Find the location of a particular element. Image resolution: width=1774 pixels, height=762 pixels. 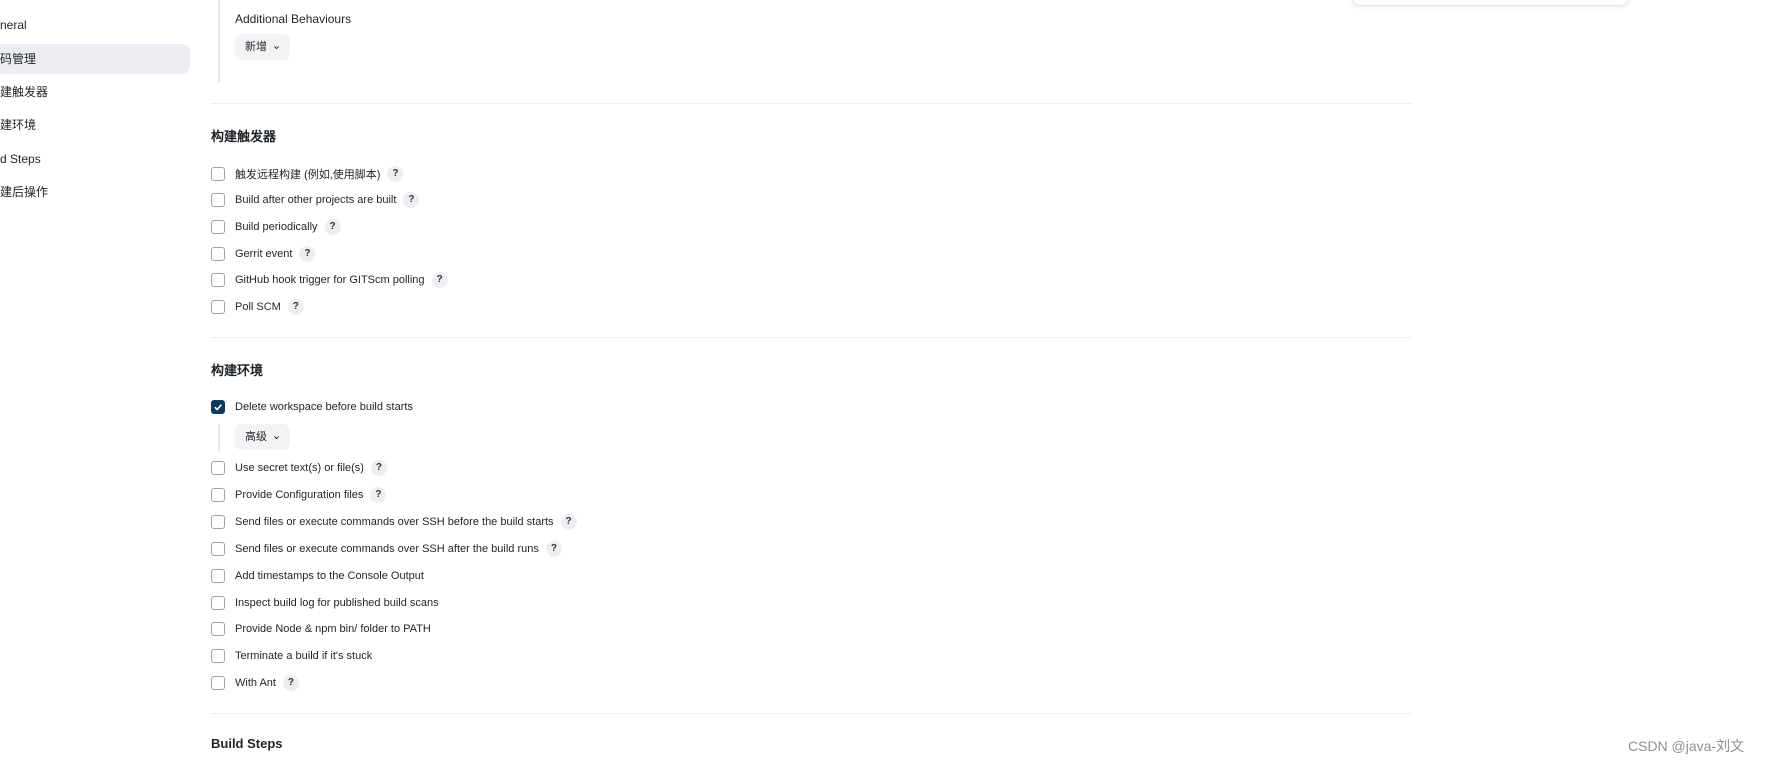

env-option-row: Provide Configuration files ? is located at coordinates (299, 495).